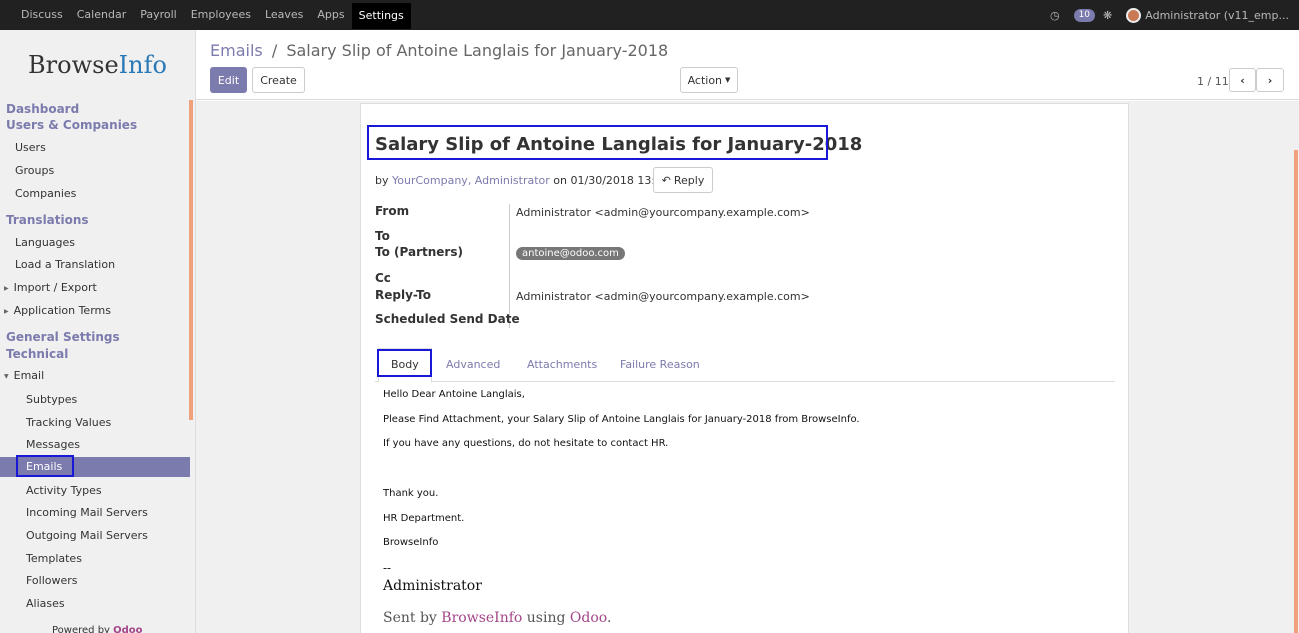 The image size is (1299, 633). Describe the element at coordinates (100, 354) in the screenshot. I see `sidebar-item-technical: Technical` at that location.